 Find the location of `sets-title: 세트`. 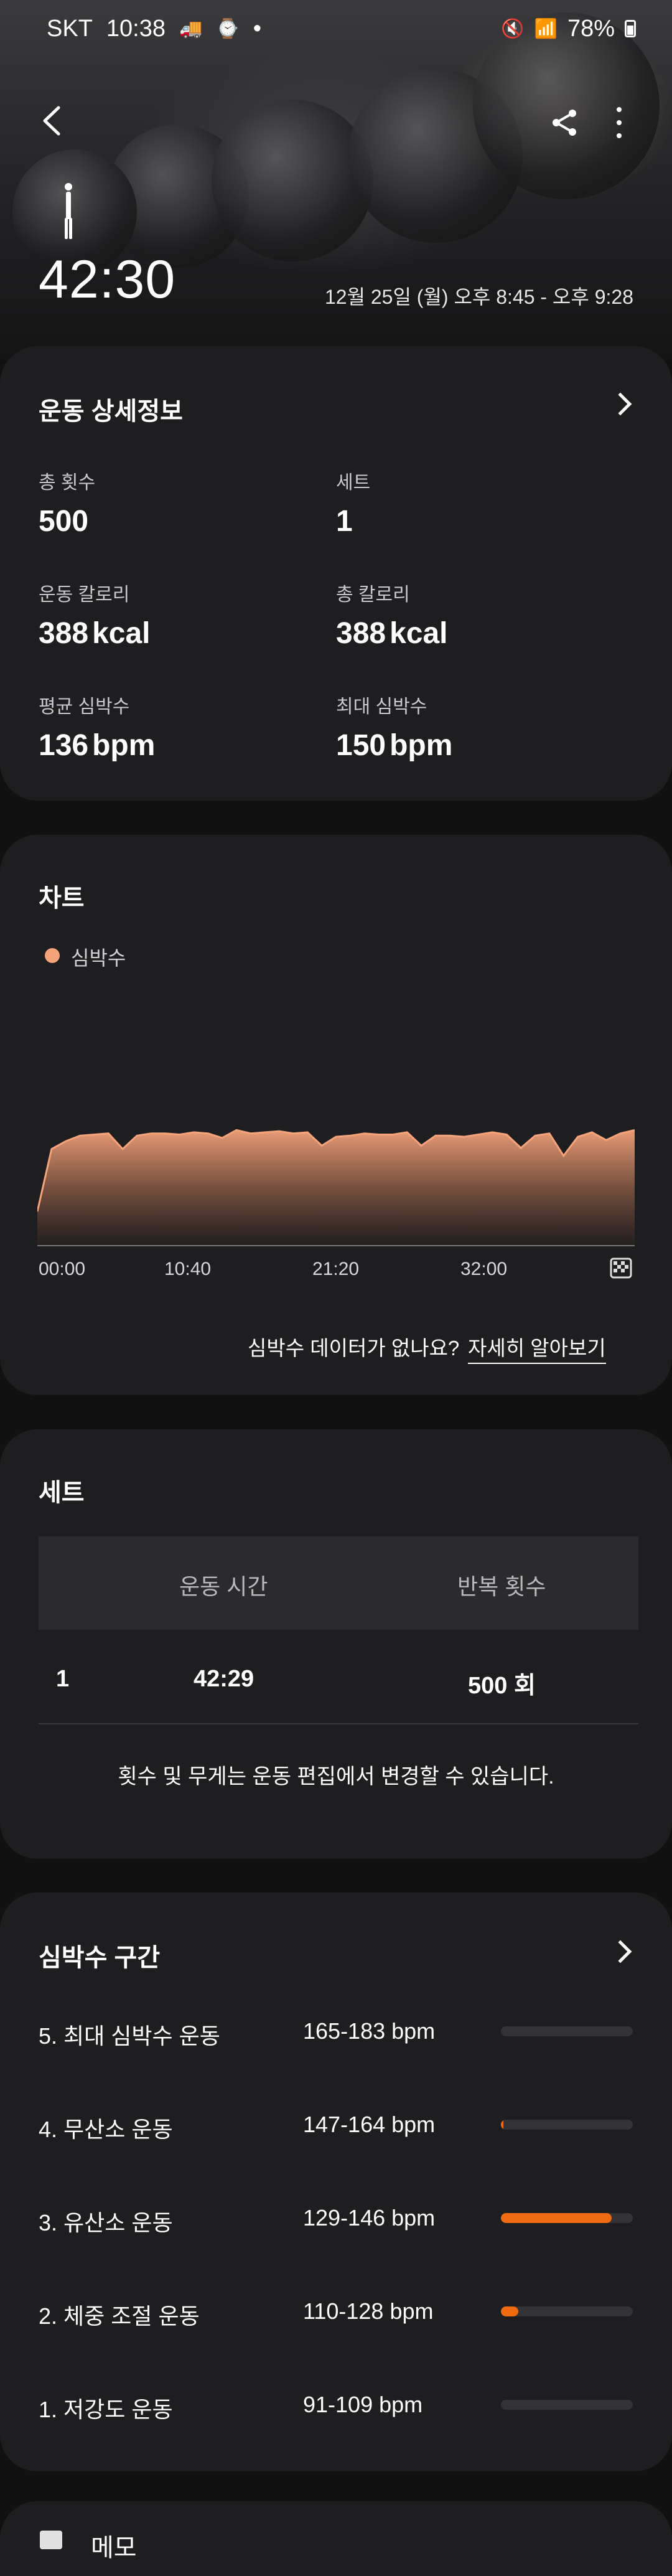

sets-title: 세트 is located at coordinates (62, 1493).